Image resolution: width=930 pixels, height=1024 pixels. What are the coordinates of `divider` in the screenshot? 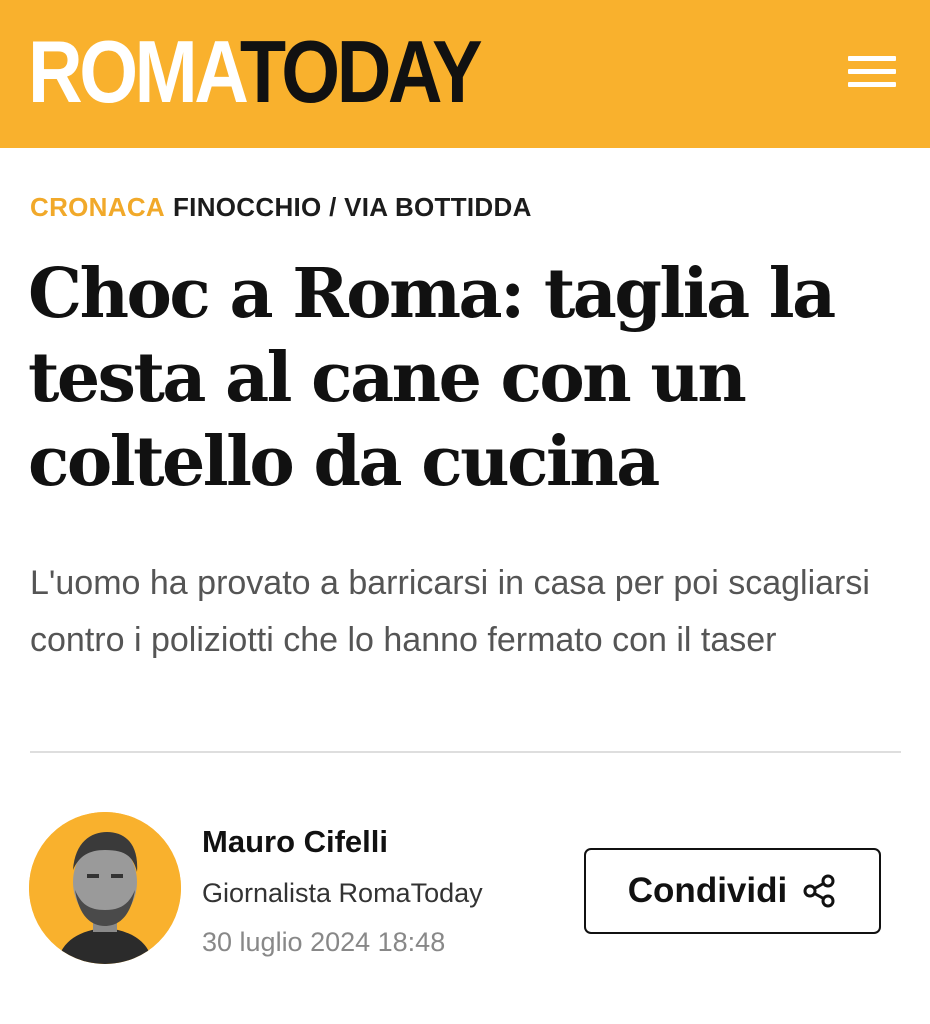 It's located at (465, 752).